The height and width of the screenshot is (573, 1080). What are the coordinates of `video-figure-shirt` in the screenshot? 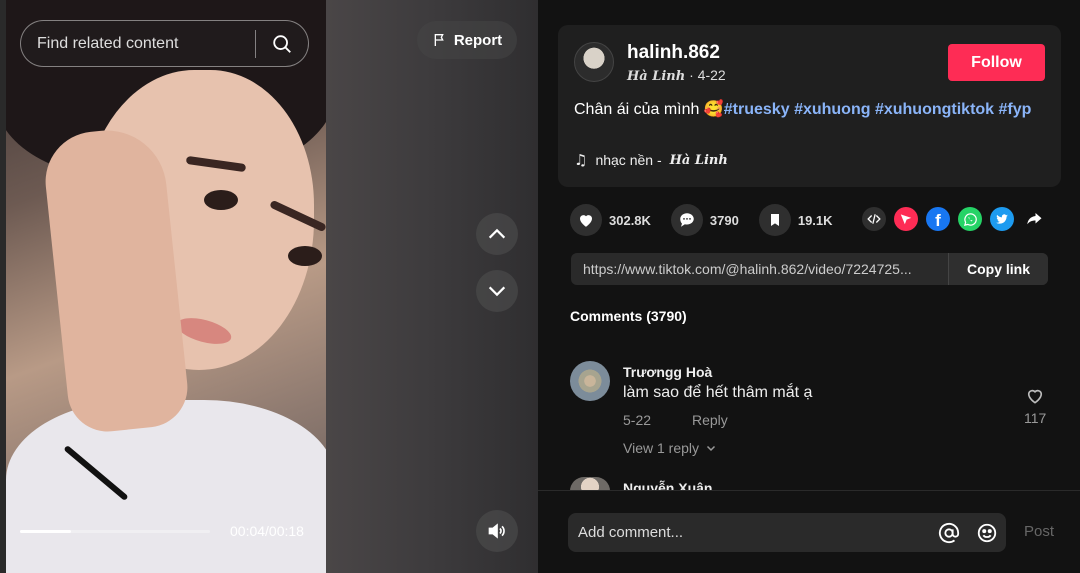 It's located at (166, 486).